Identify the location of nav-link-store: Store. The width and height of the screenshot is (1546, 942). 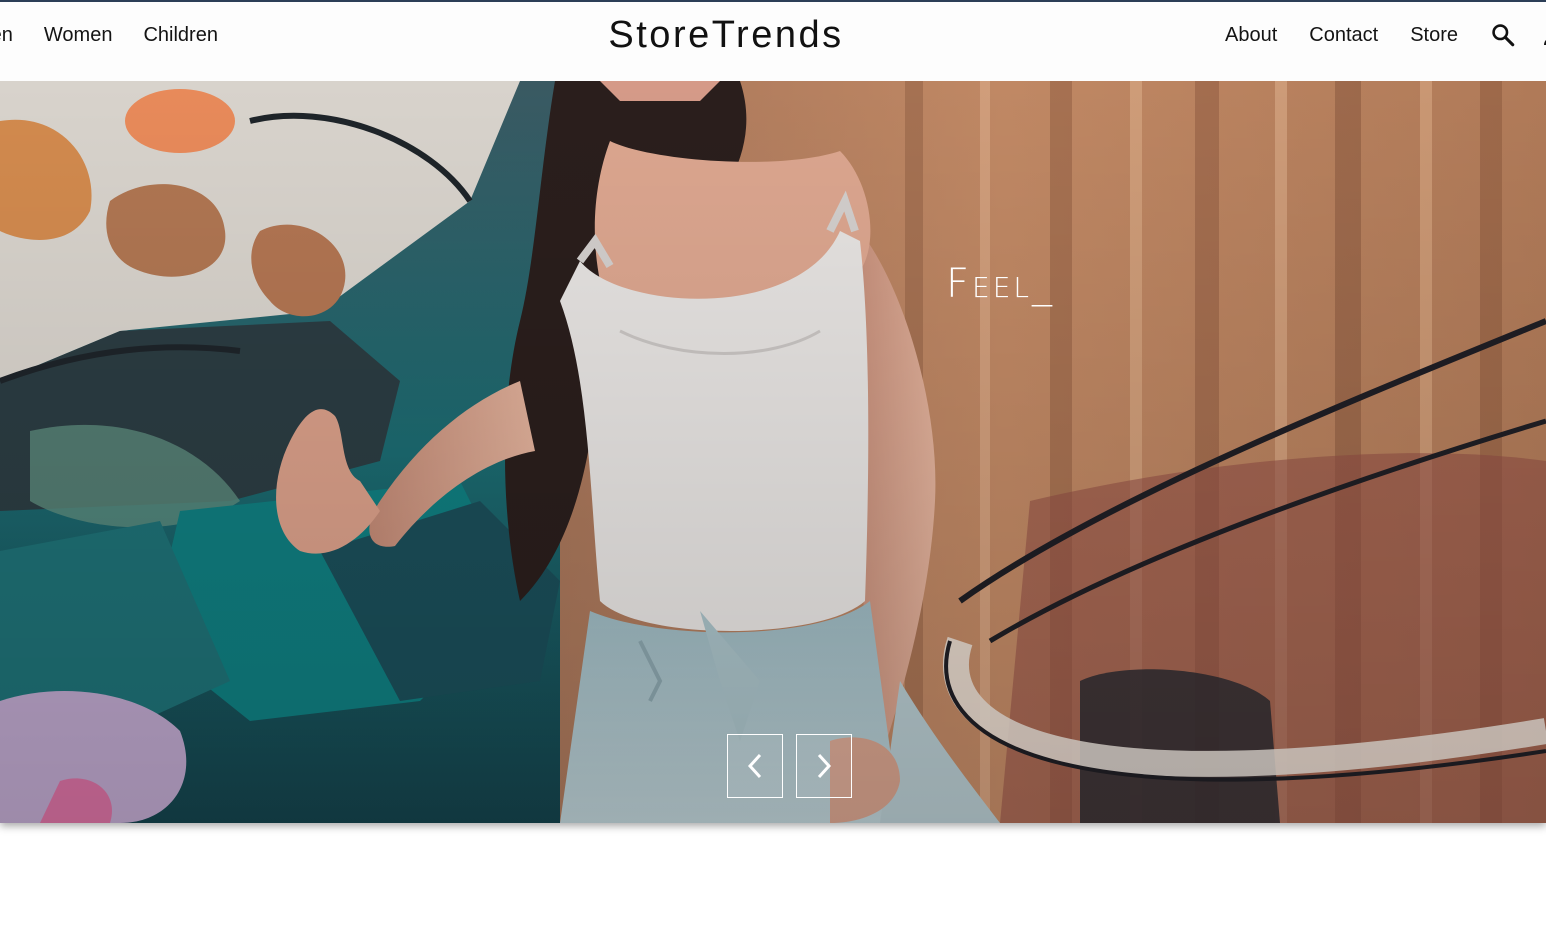
(1434, 35).